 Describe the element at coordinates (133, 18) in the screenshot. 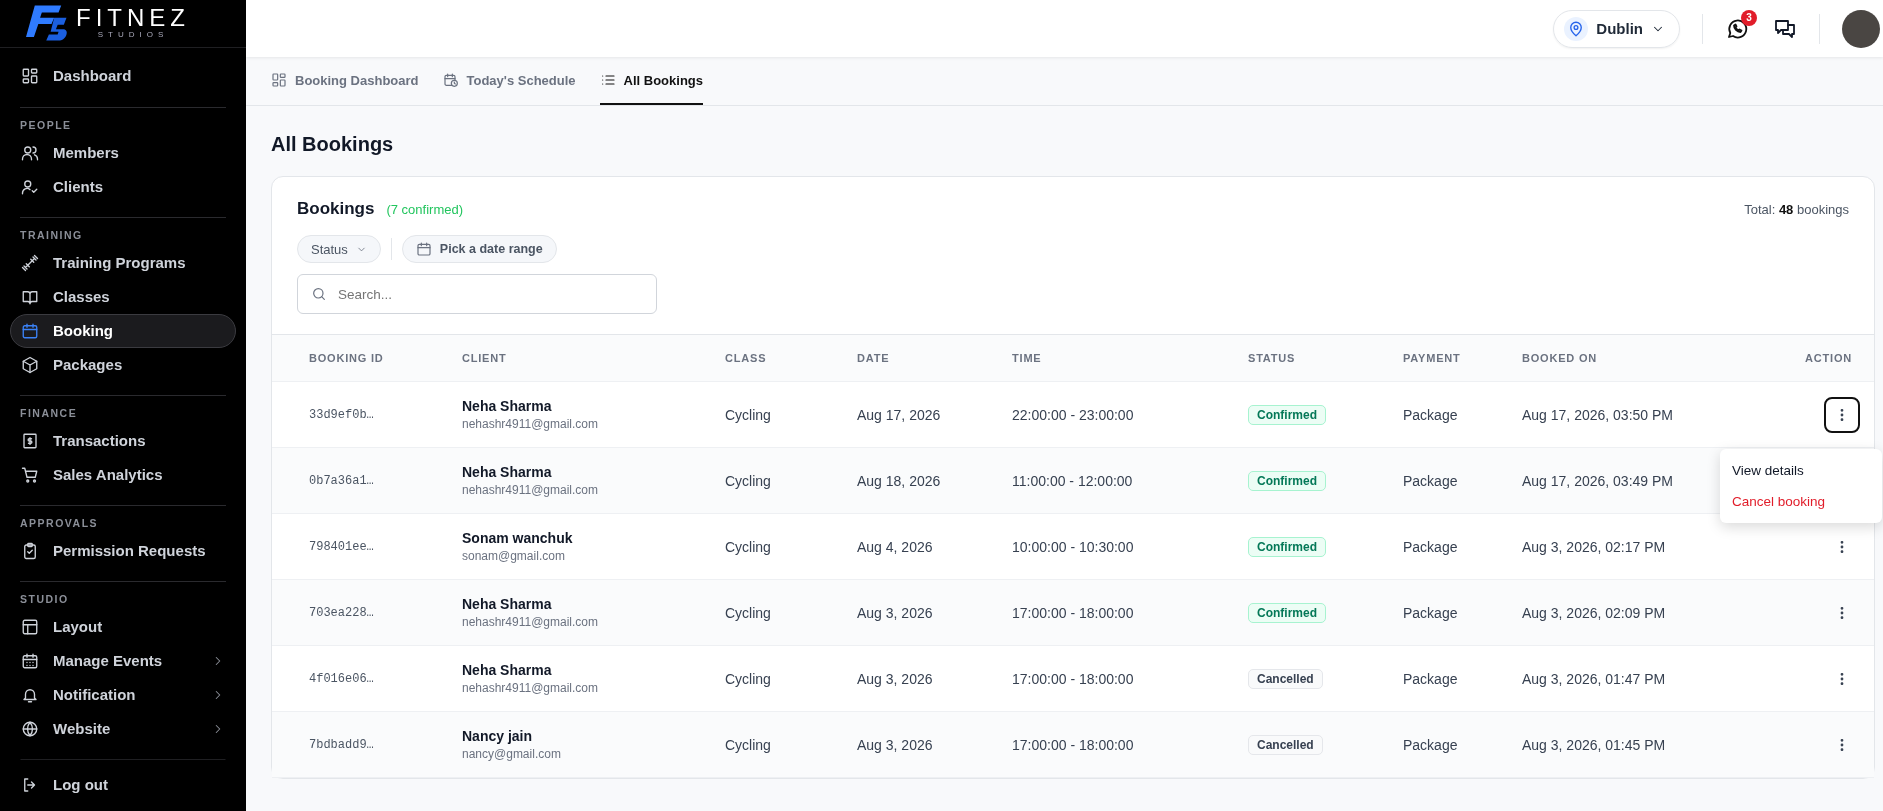

I see `brand-name: FITNEZ` at that location.